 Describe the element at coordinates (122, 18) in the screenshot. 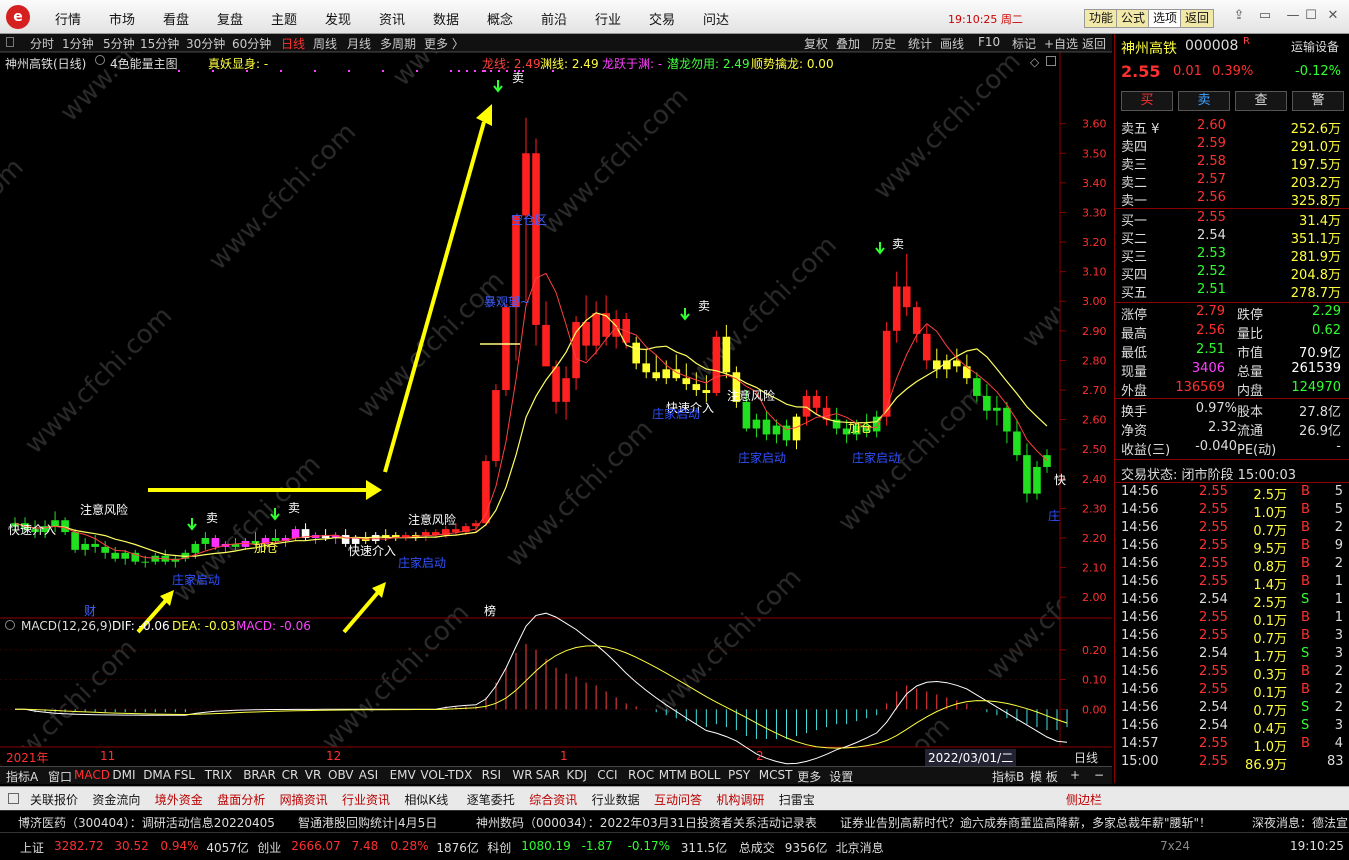

I see `menu-item: 市场` at that location.